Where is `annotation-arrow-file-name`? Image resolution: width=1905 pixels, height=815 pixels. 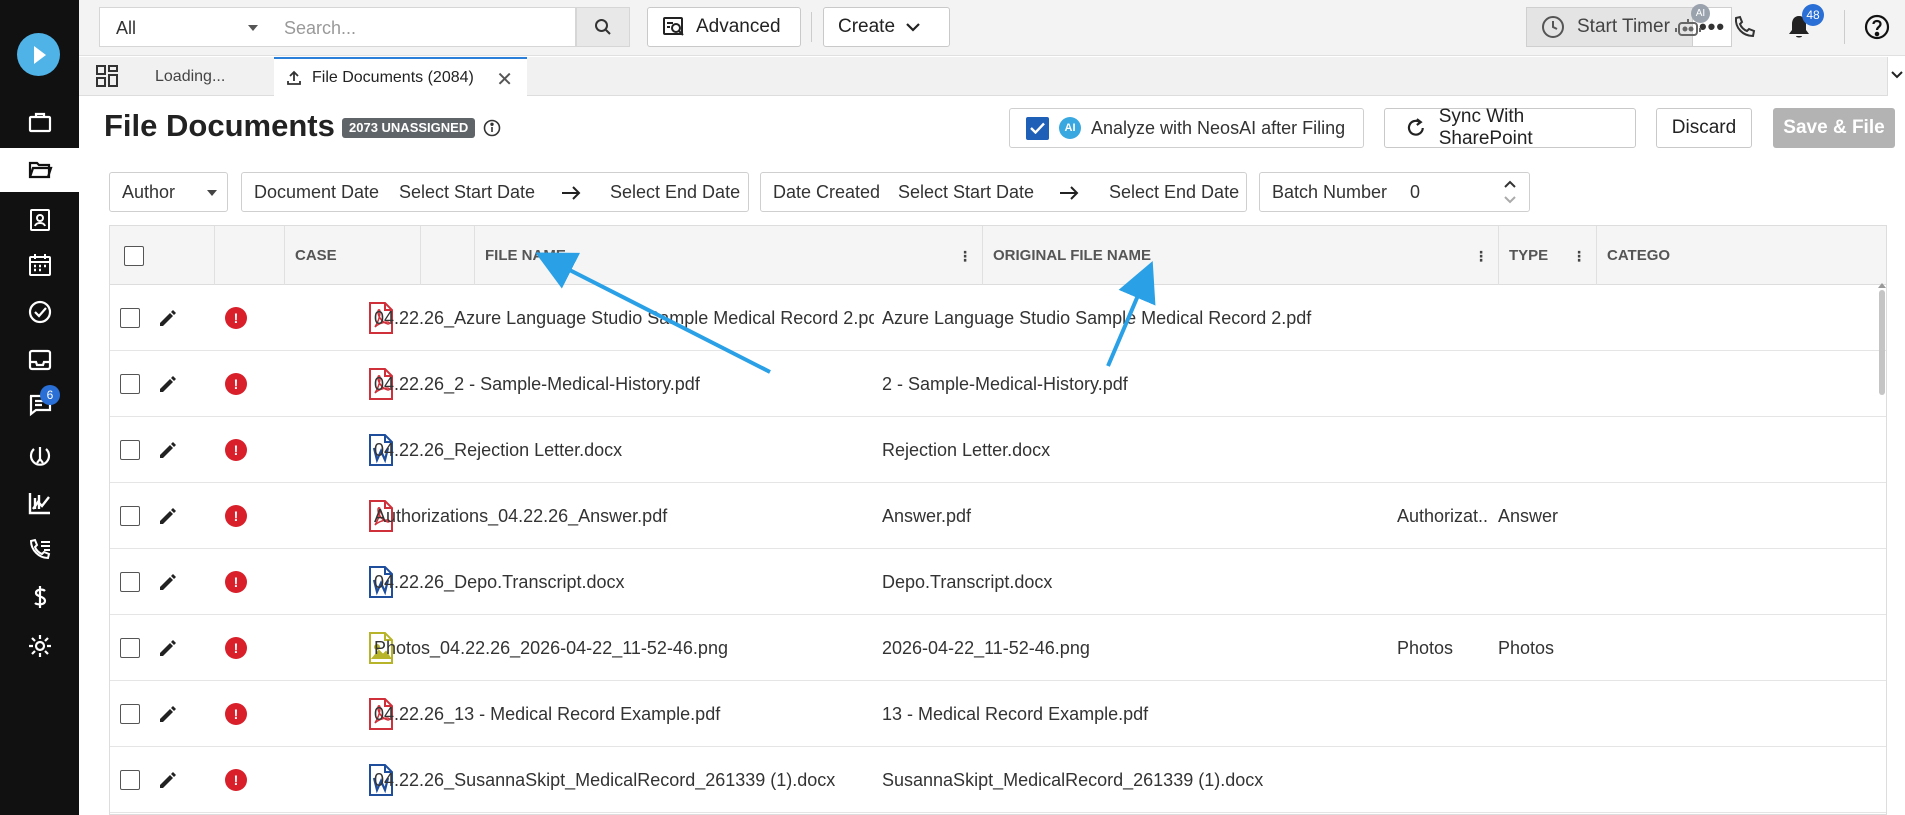 annotation-arrow-file-name is located at coordinates (653, 313).